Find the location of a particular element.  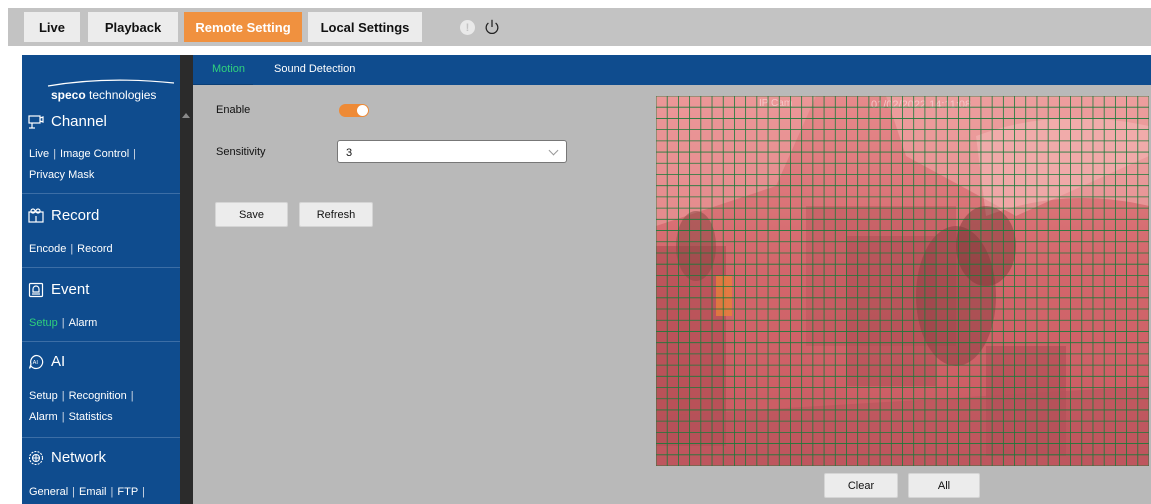

link-live: Live is located at coordinates (39, 154).